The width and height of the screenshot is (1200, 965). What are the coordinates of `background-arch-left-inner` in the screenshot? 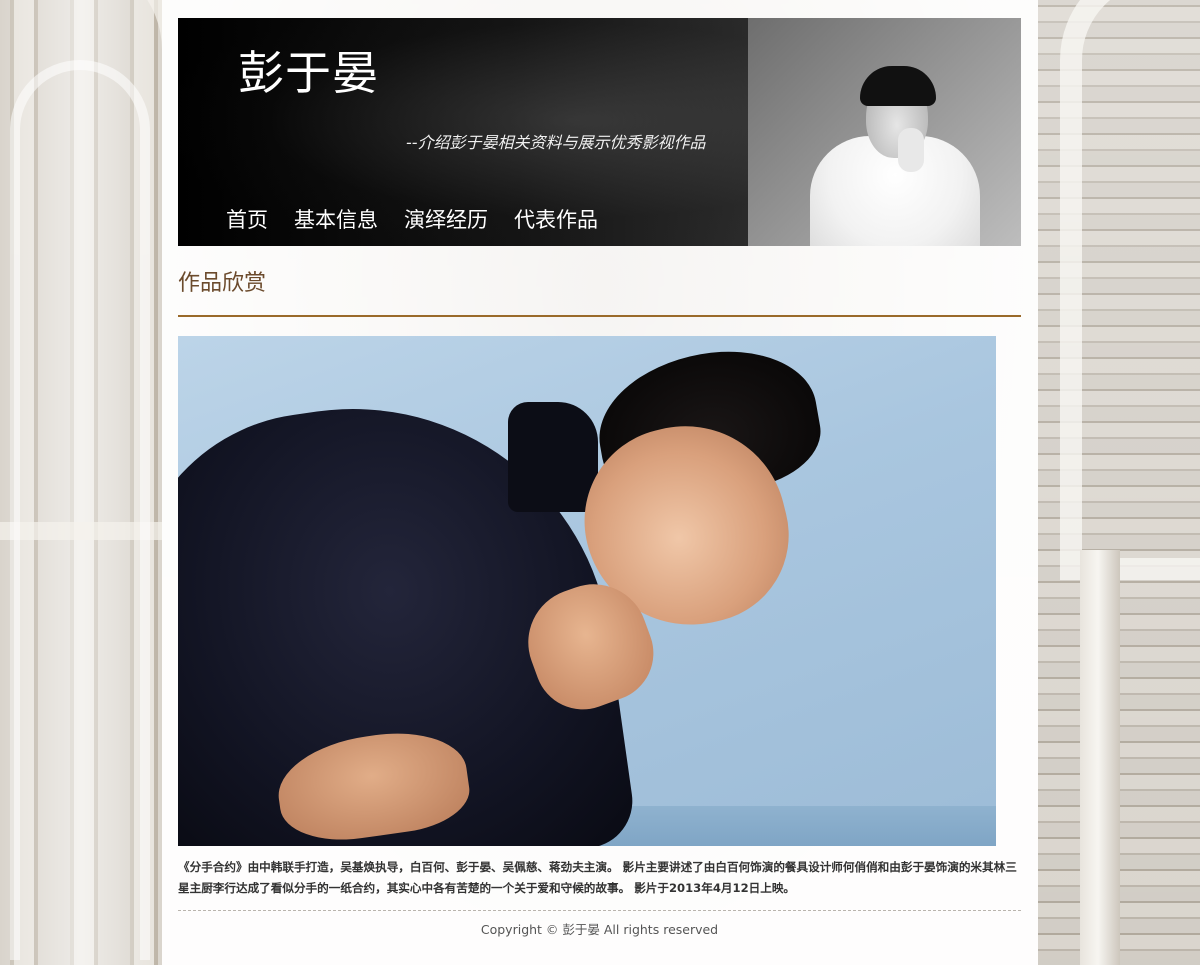 It's located at (80, 510).